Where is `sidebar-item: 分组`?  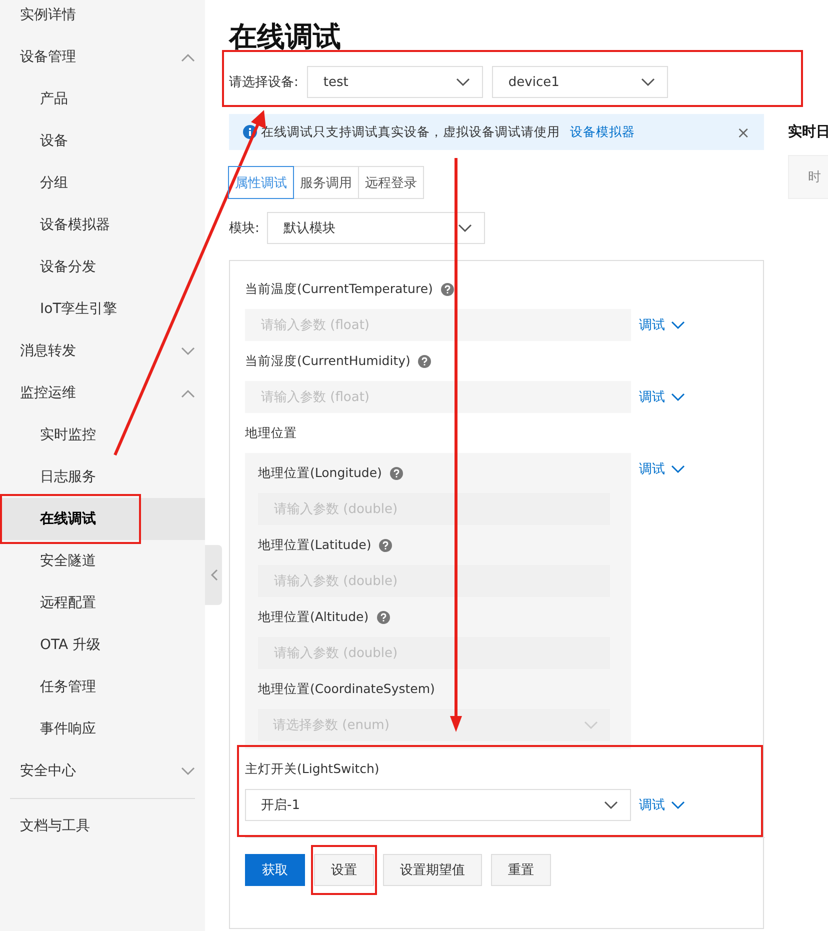
sidebar-item: 分组 is located at coordinates (102, 183).